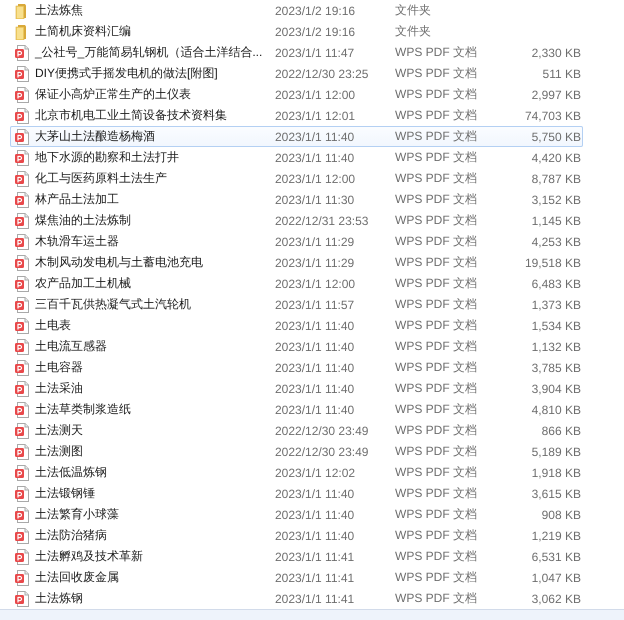 The image size is (624, 620). What do you see at coordinates (556, 389) in the screenshot?
I see `file-size: 3,904 KB` at bounding box center [556, 389].